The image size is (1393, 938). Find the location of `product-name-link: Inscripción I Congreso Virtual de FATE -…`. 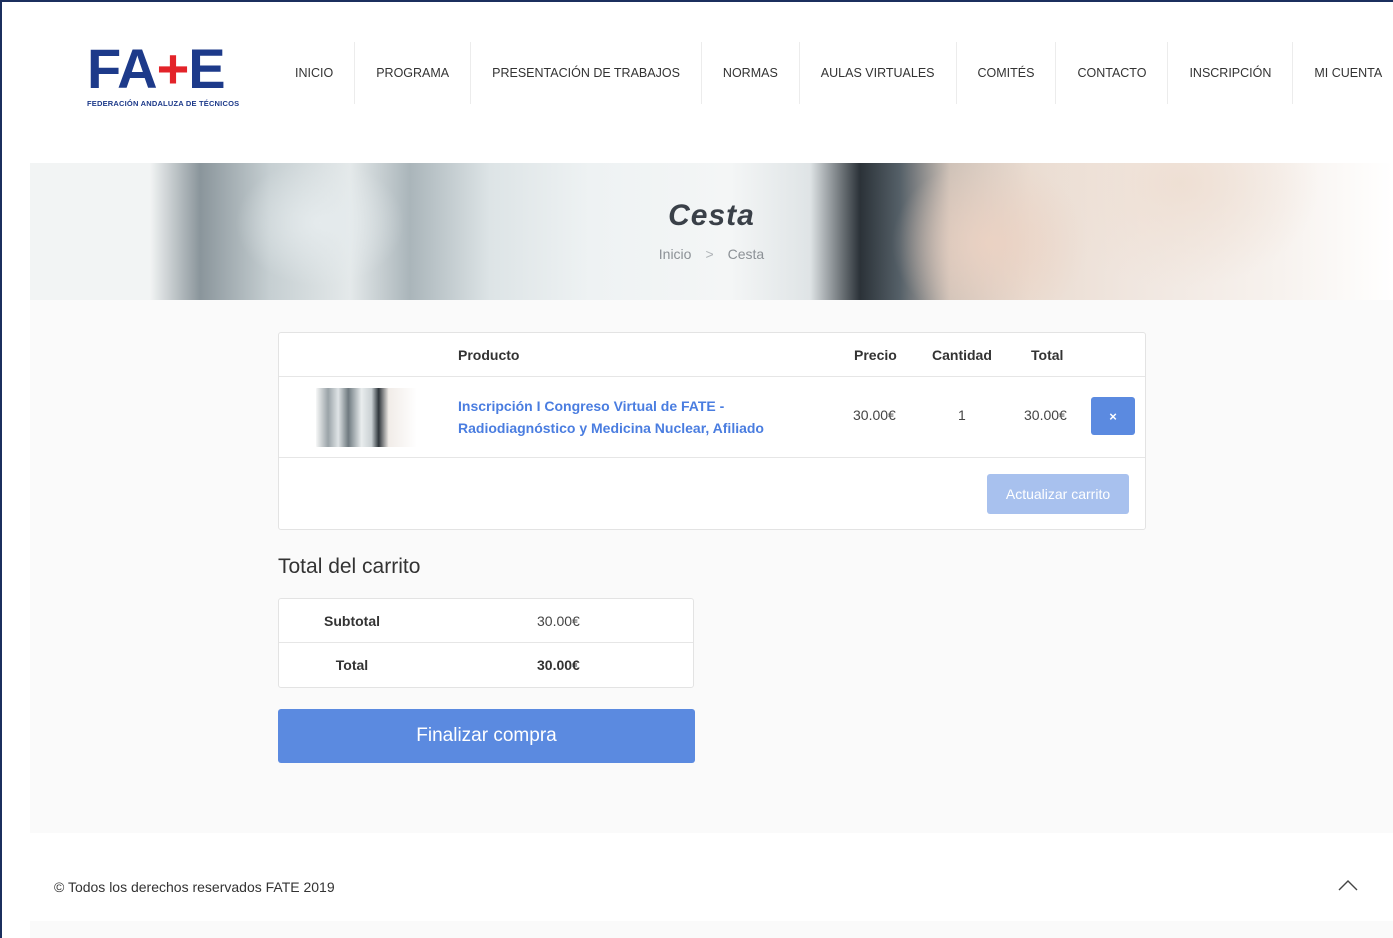

product-name-link: Inscripción I Congreso Virtual de FATE -… is located at coordinates (628, 417).